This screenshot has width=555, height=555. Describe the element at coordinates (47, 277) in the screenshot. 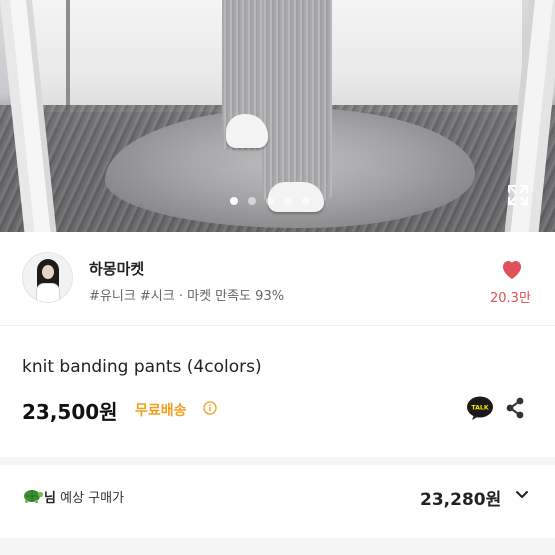

I see `avatar` at that location.